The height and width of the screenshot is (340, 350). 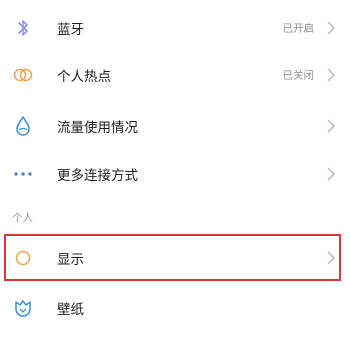 I want to click on more-connections-icon, so click(x=23, y=174).